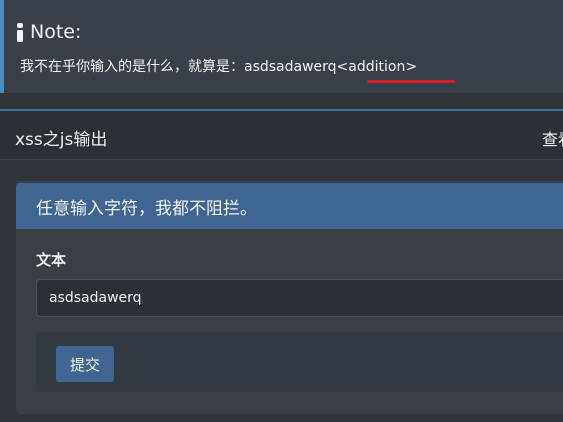 The height and width of the screenshot is (422, 563). Describe the element at coordinates (56, 32) in the screenshot. I see `note-title-text: Note:` at that location.